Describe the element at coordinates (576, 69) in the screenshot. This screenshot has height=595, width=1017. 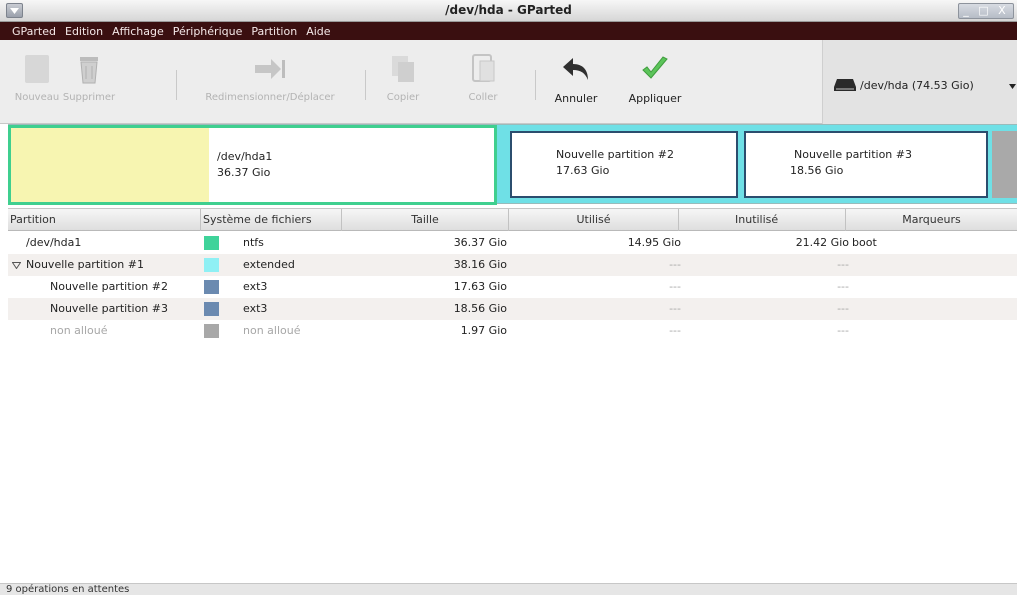
I see `undo-arrow-icon` at that location.